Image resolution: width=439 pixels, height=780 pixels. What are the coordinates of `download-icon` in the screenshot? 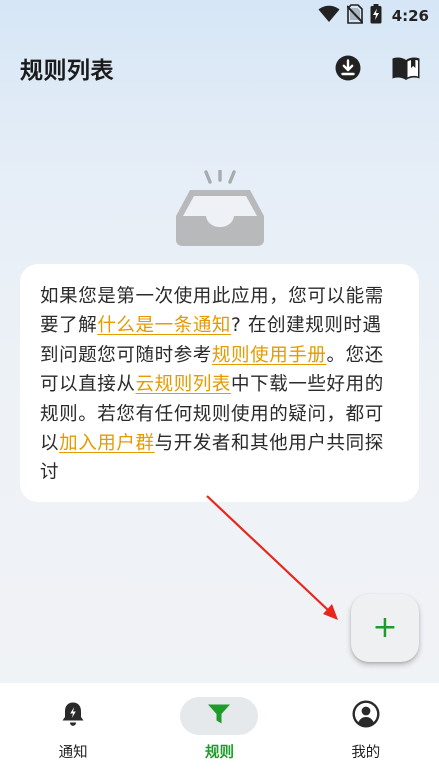 It's located at (348, 68).